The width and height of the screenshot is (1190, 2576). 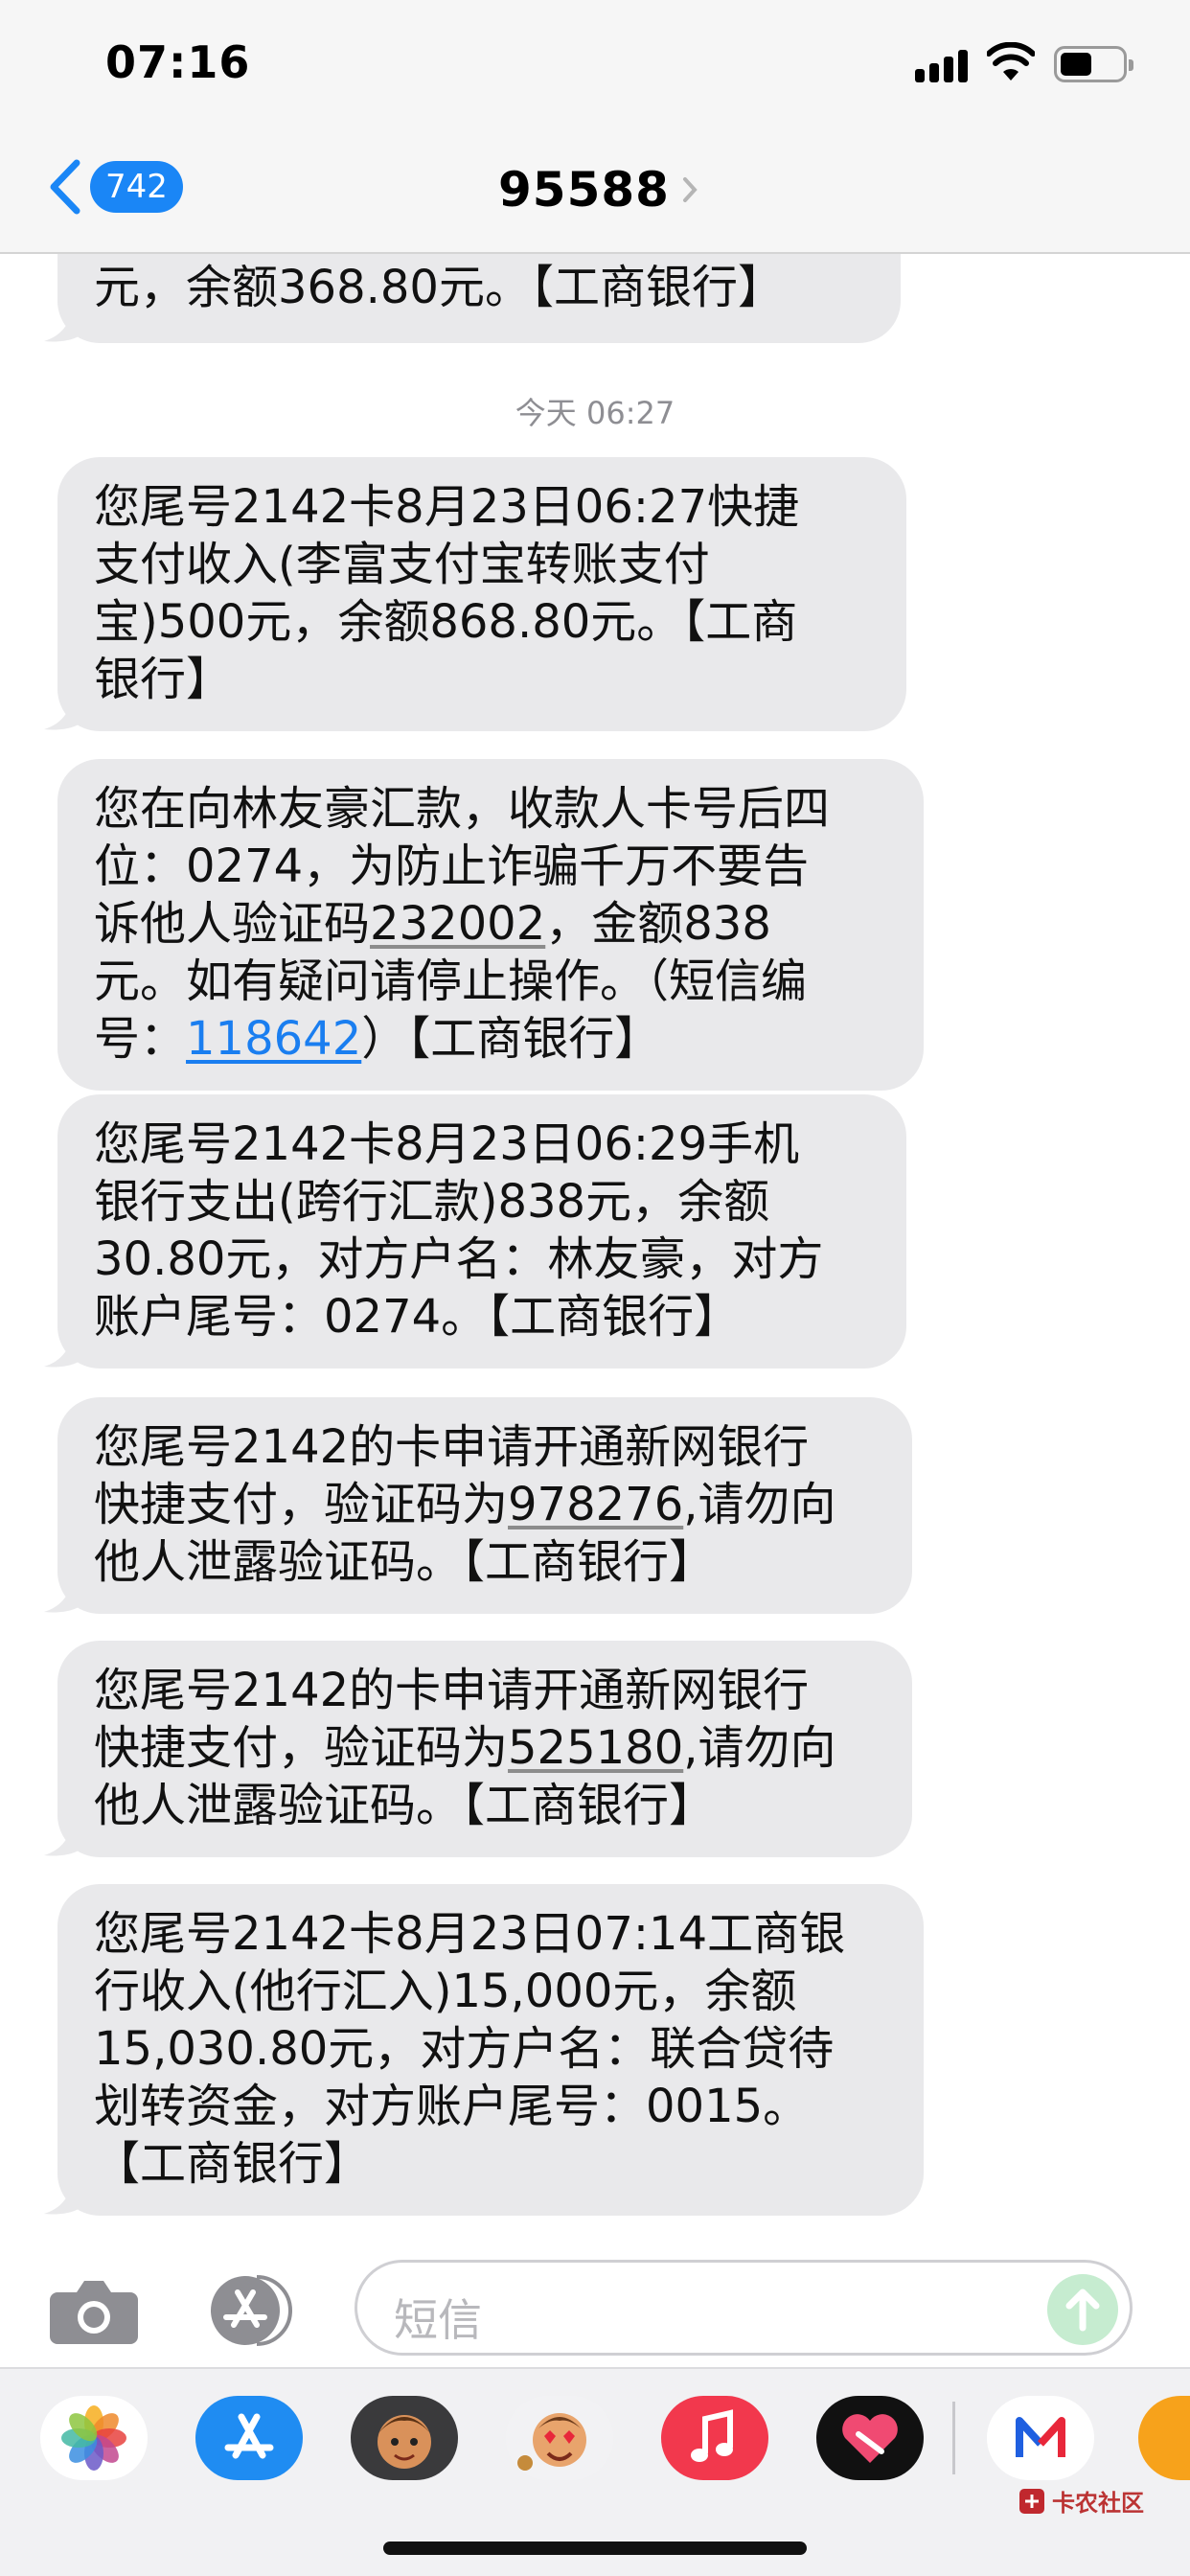 What do you see at coordinates (463, 809) in the screenshot?
I see `message-line: 您在向林友豪汇款，收款人卡号后四` at bounding box center [463, 809].